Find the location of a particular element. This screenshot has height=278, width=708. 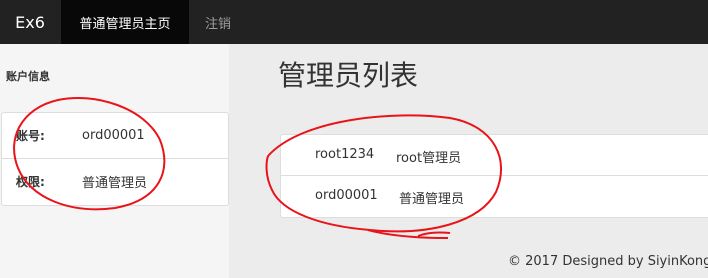

page-title: 管理员列表 is located at coordinates (348, 75).